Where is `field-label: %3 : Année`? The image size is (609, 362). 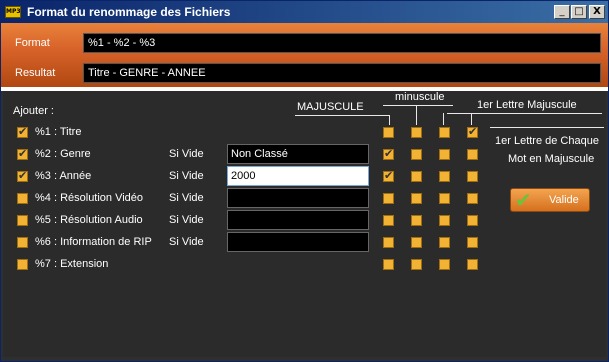
field-label: %3 : Année is located at coordinates (63, 176).